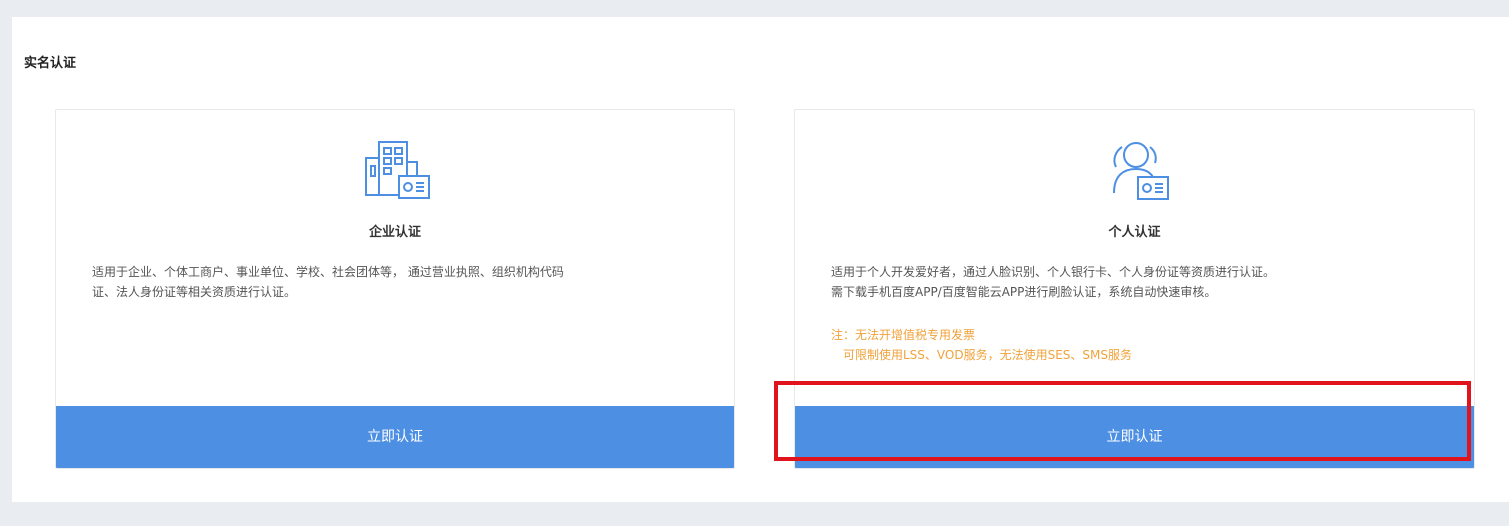  Describe the element at coordinates (395, 437) in the screenshot. I see `enterprise-auth-button: 立即认证` at that location.